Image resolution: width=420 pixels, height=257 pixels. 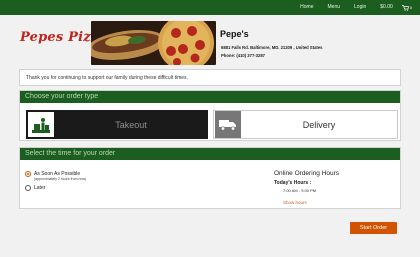 What do you see at coordinates (70, 153) in the screenshot?
I see `order-time-heading: Select the time for your order` at bounding box center [70, 153].